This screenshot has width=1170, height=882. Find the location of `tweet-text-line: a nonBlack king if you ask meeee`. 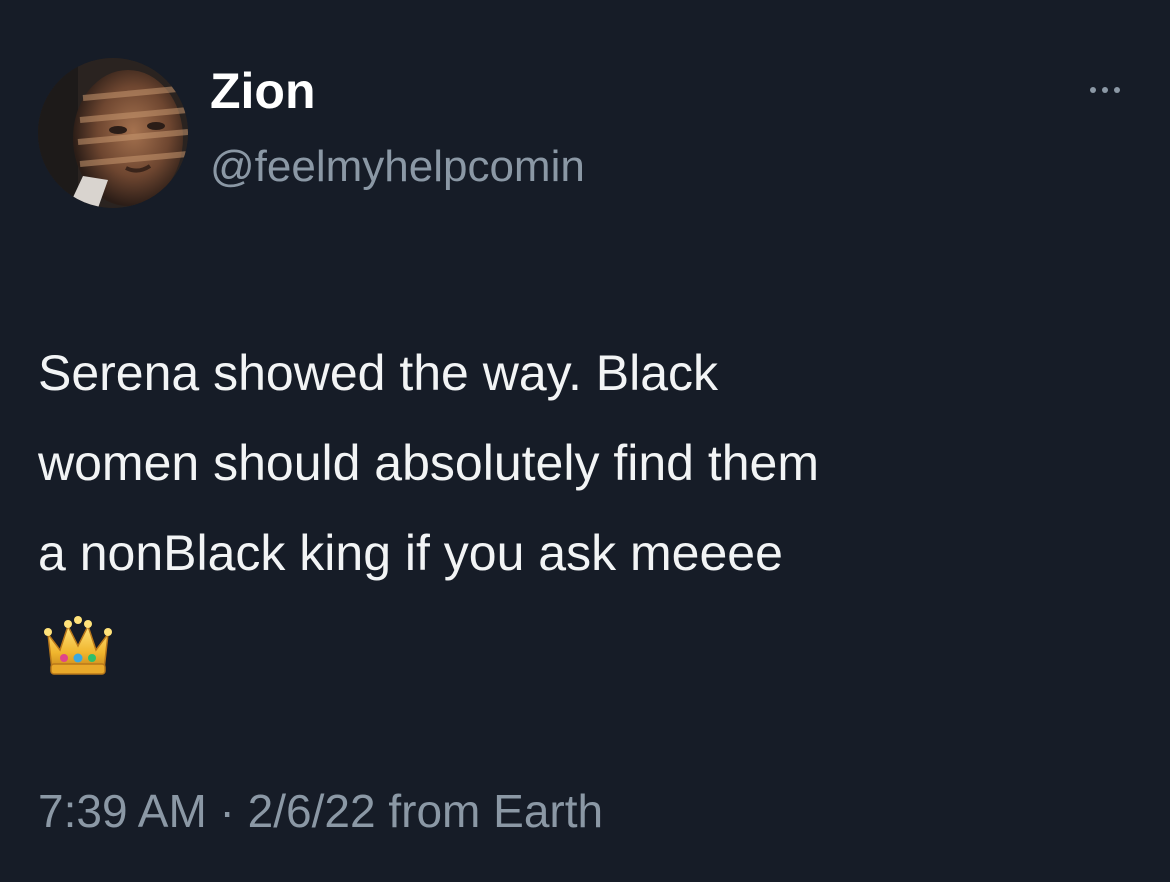

tweet-text-line: a nonBlack king if you ask meeee is located at coordinates (410, 553).